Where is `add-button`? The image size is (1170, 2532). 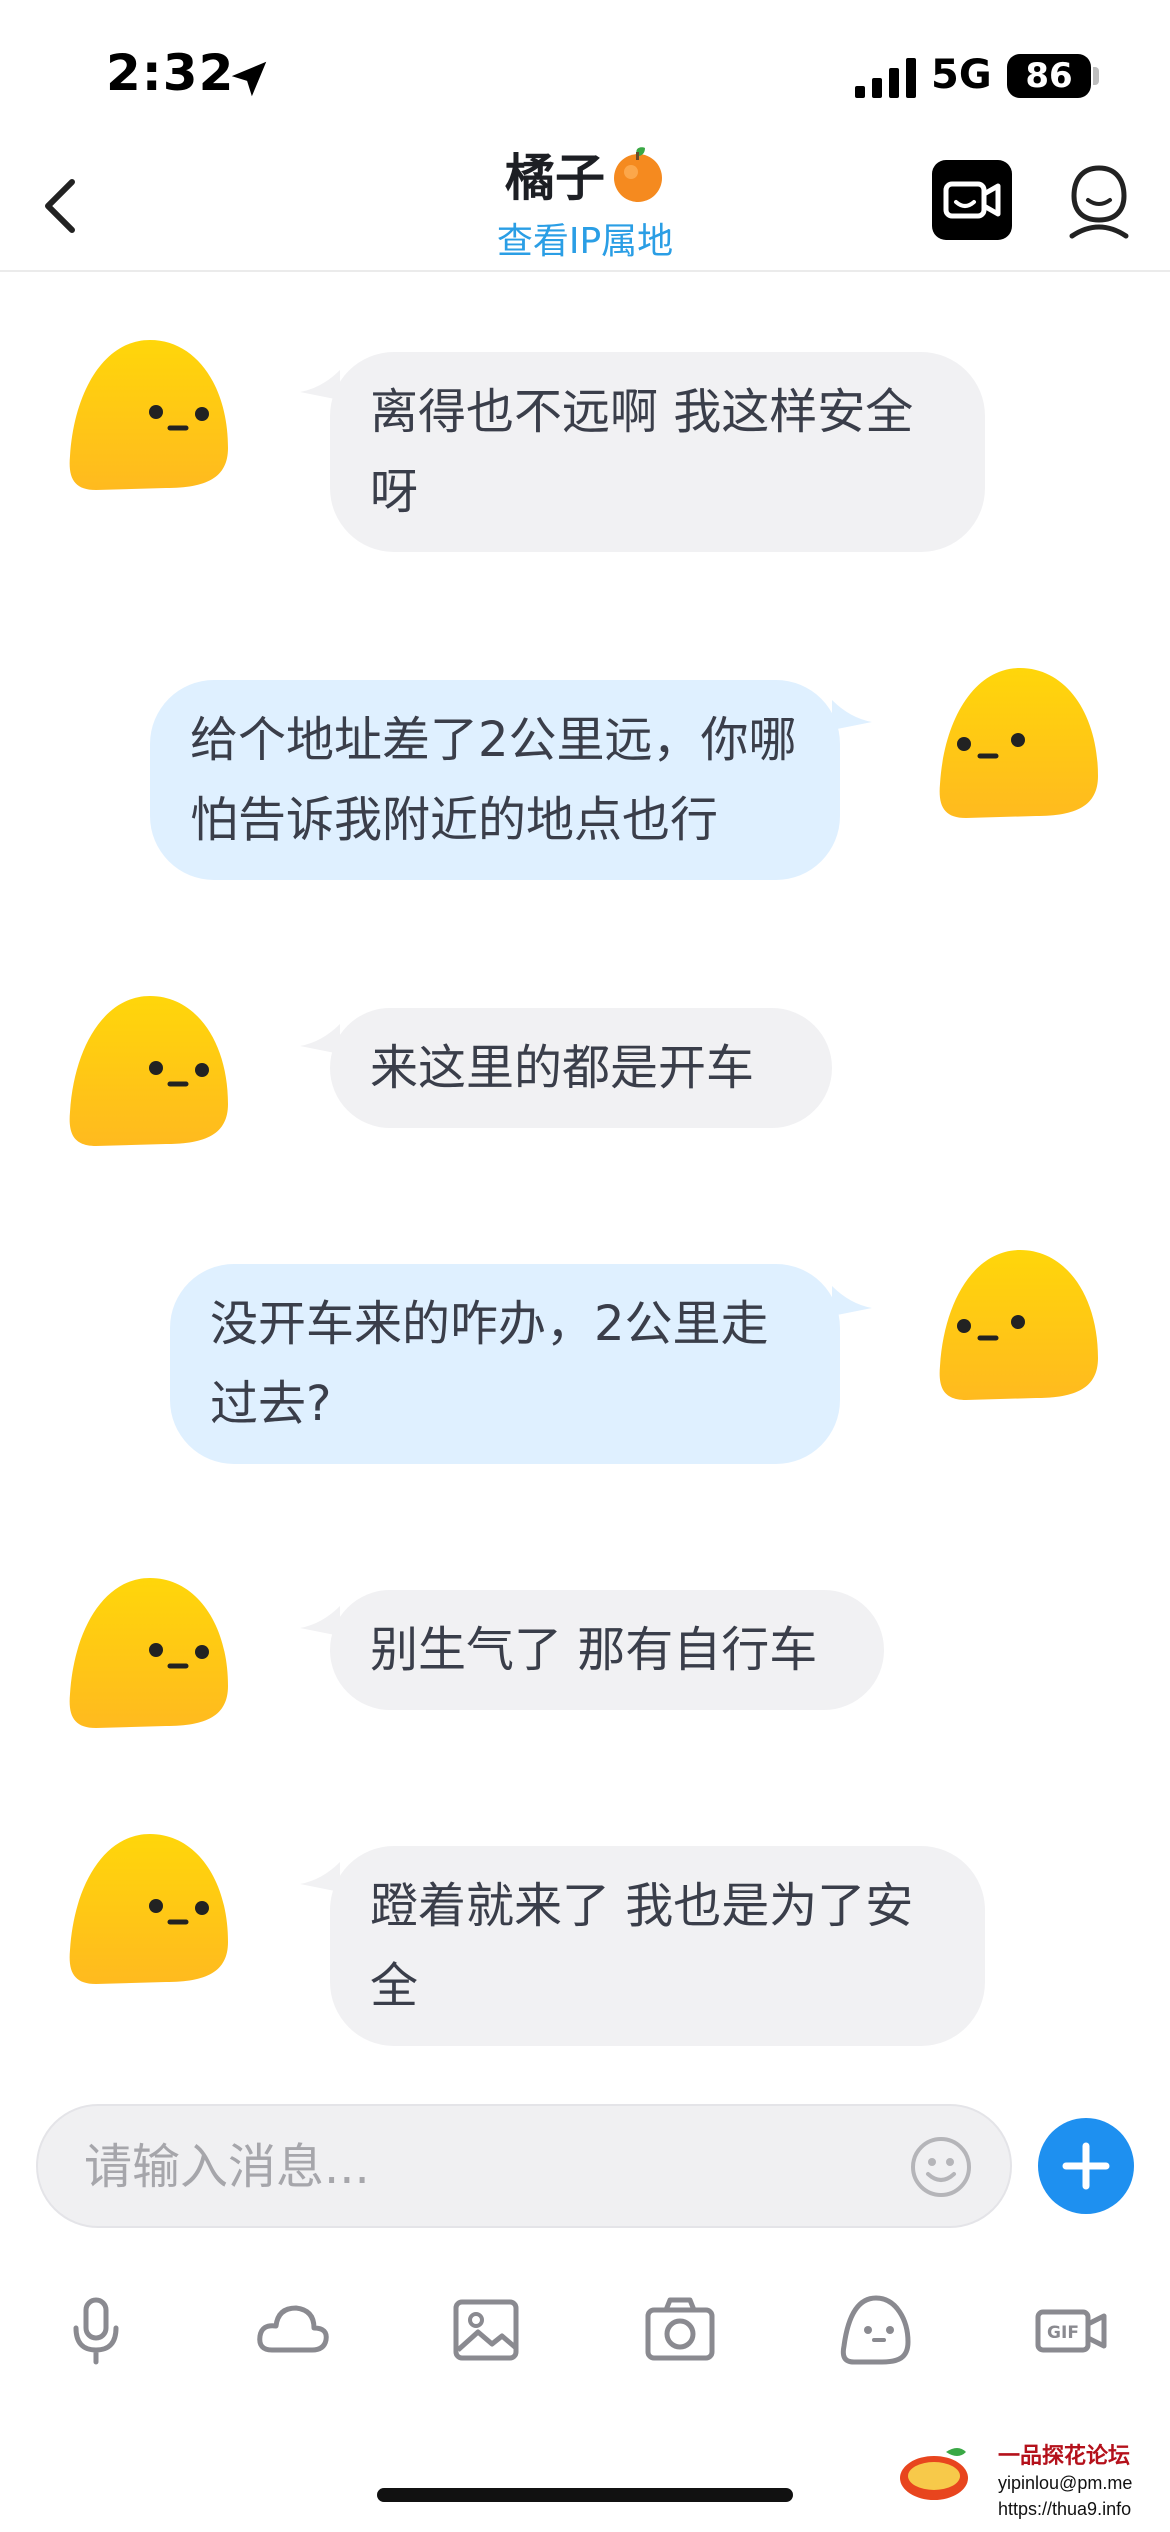
add-button is located at coordinates (1086, 2166).